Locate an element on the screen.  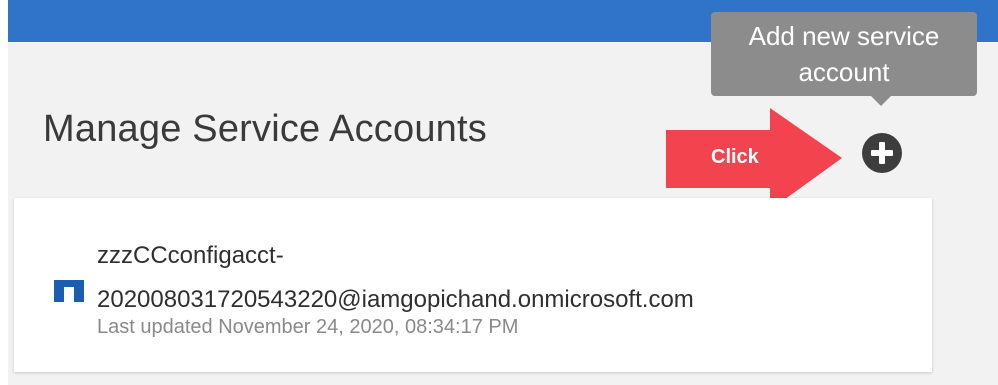
page-title: Manage Service Accounts is located at coordinates (265, 129).